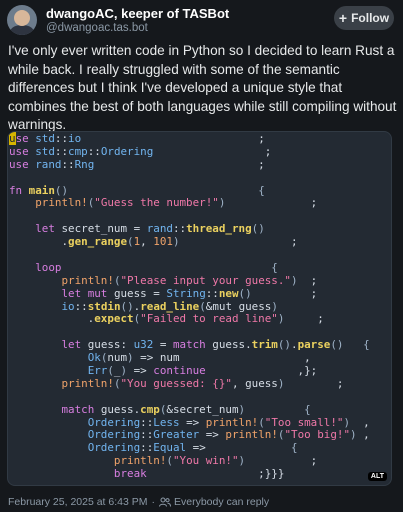 The width and height of the screenshot is (403, 512). Describe the element at coordinates (19, 190) in the screenshot. I see `code-token: fn` at that location.